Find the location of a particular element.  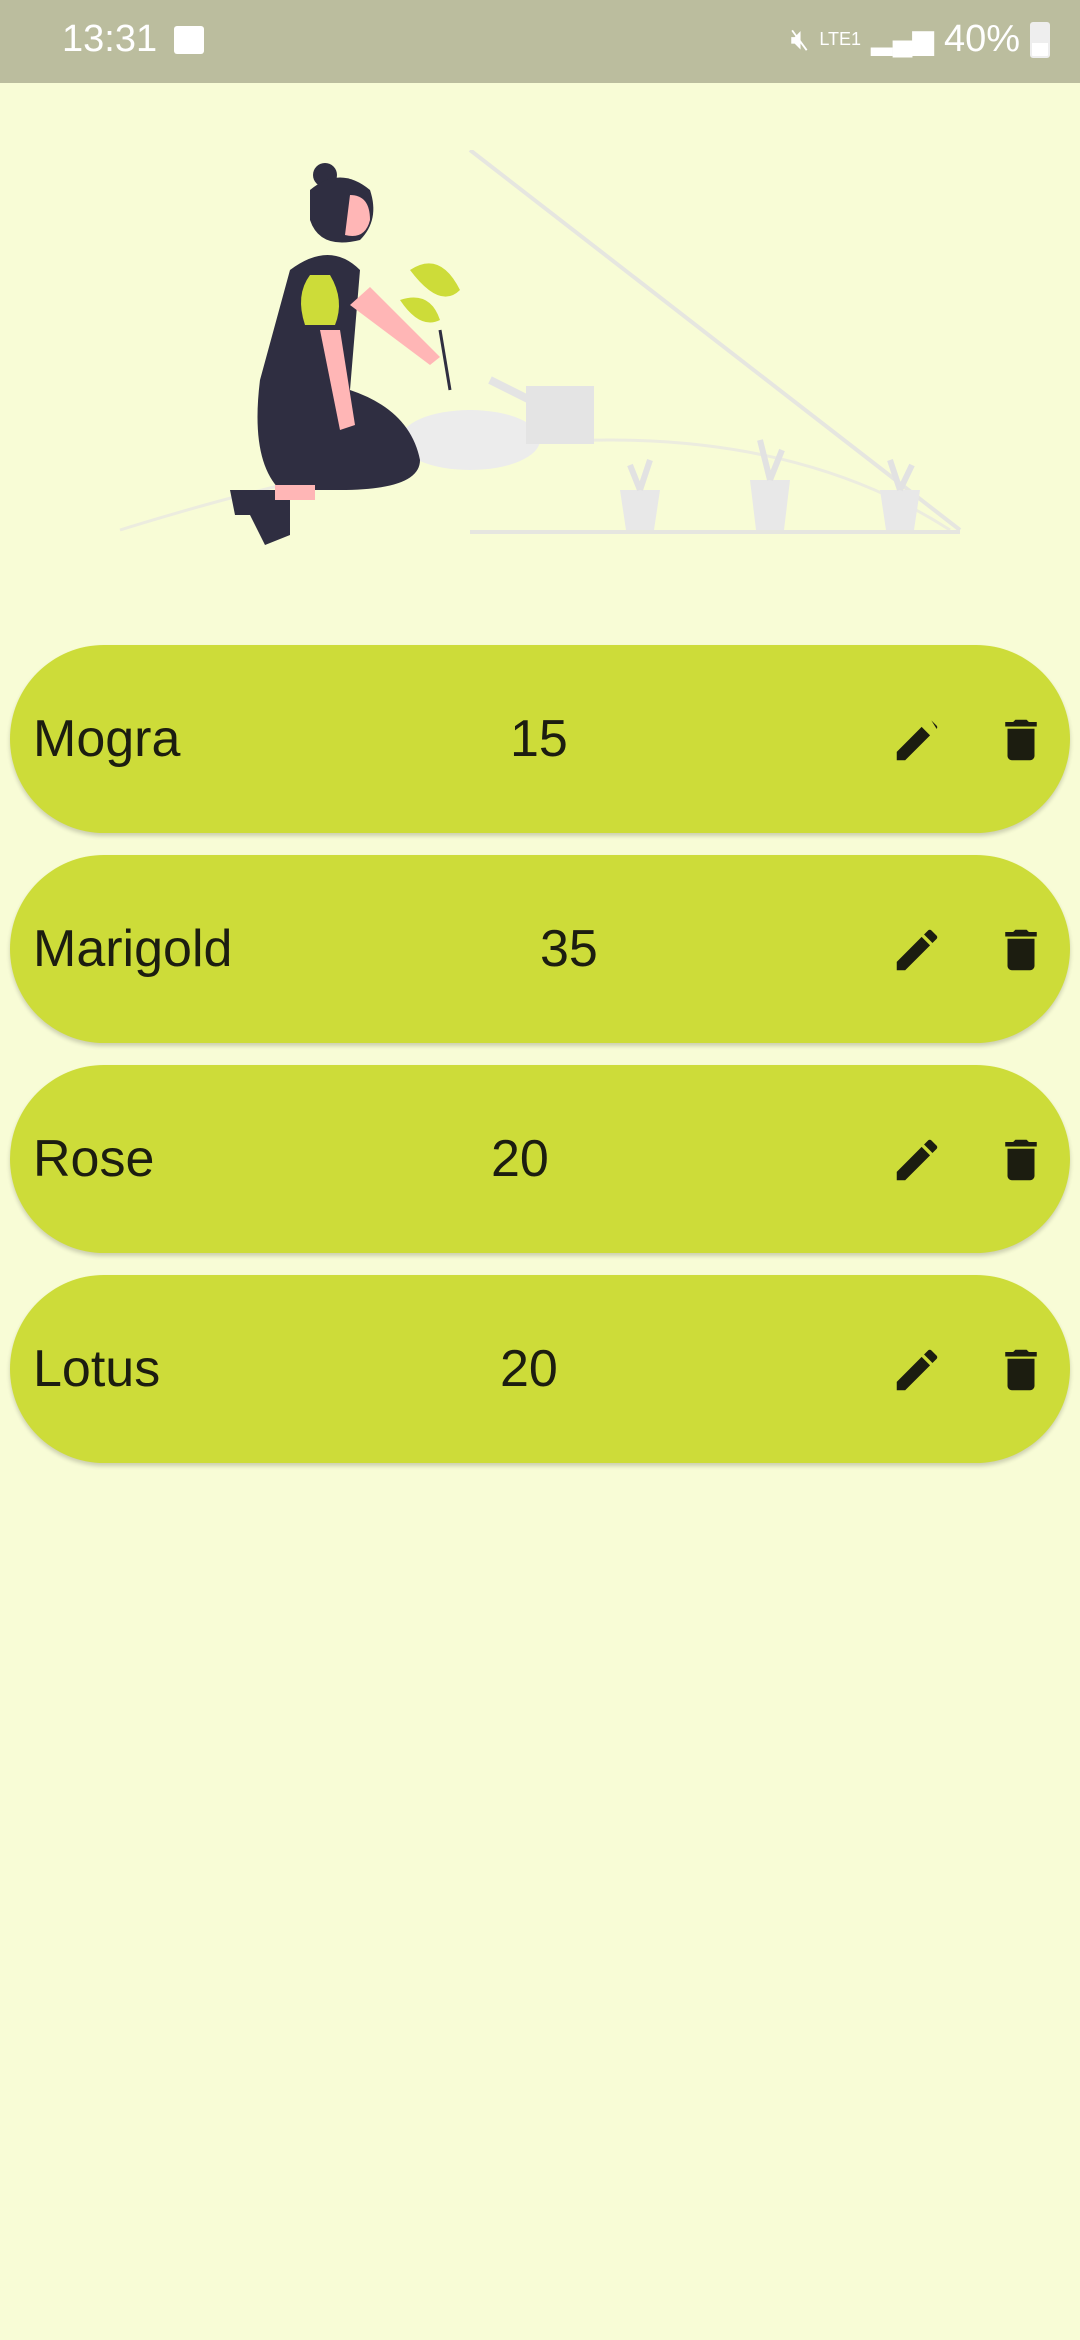

gardening-illustration is located at coordinates (540, 347).